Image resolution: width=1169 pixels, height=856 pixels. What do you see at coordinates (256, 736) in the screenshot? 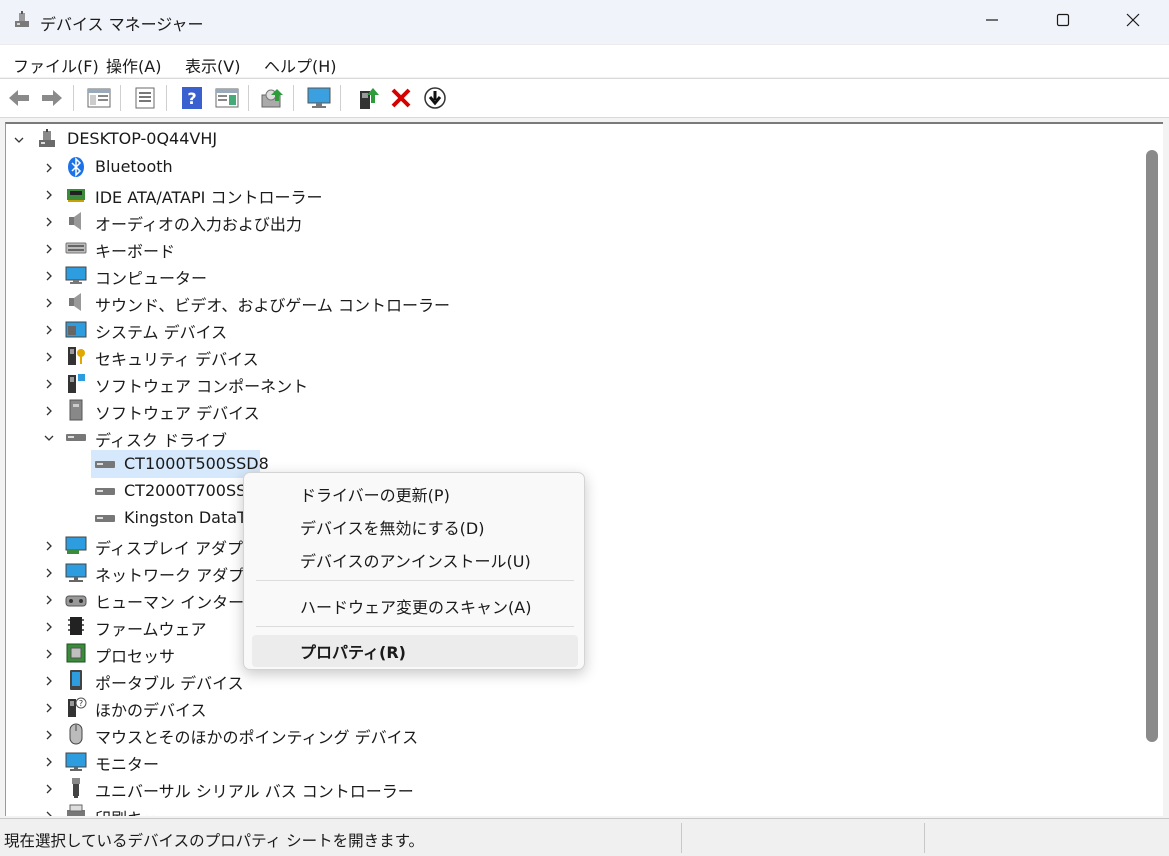
I see `tree-item-label: マウスとそのほかのポインティング デバイス` at bounding box center [256, 736].